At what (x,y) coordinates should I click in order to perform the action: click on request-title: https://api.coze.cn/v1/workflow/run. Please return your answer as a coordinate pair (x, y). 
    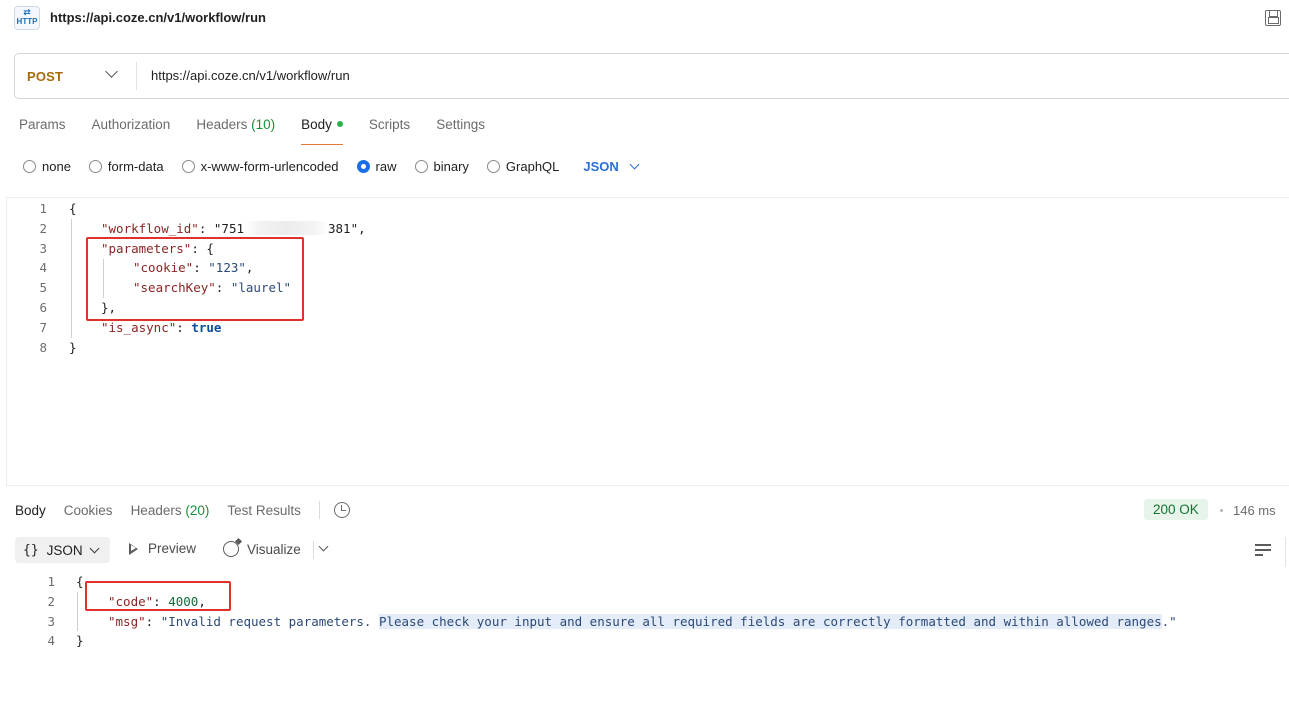
    Looking at the image, I should click on (158, 17).